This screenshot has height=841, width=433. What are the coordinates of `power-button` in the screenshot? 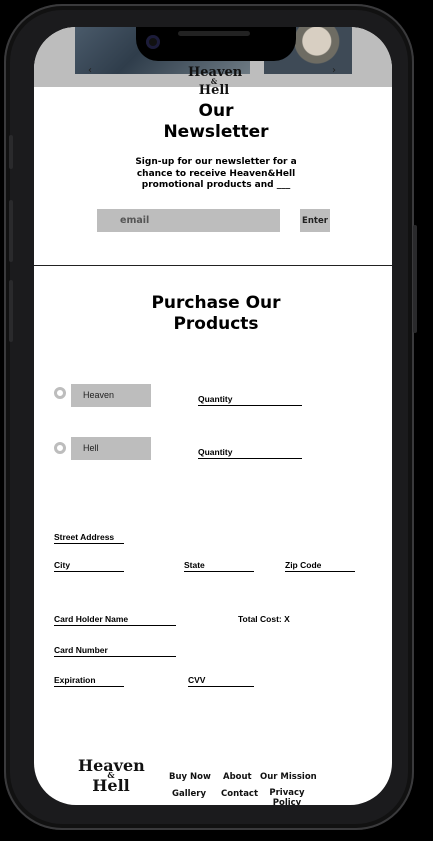 It's located at (415, 279).